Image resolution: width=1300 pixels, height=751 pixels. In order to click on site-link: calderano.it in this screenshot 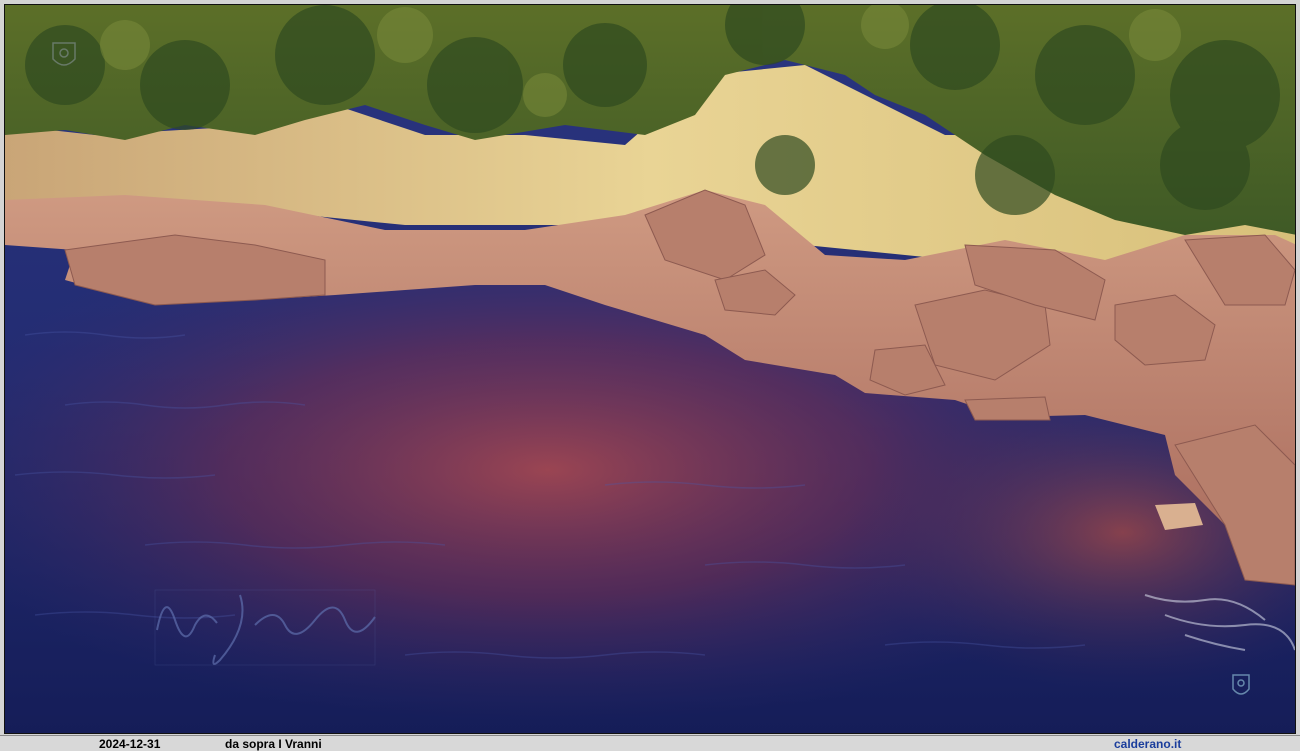, I will do `click(1147, 744)`.